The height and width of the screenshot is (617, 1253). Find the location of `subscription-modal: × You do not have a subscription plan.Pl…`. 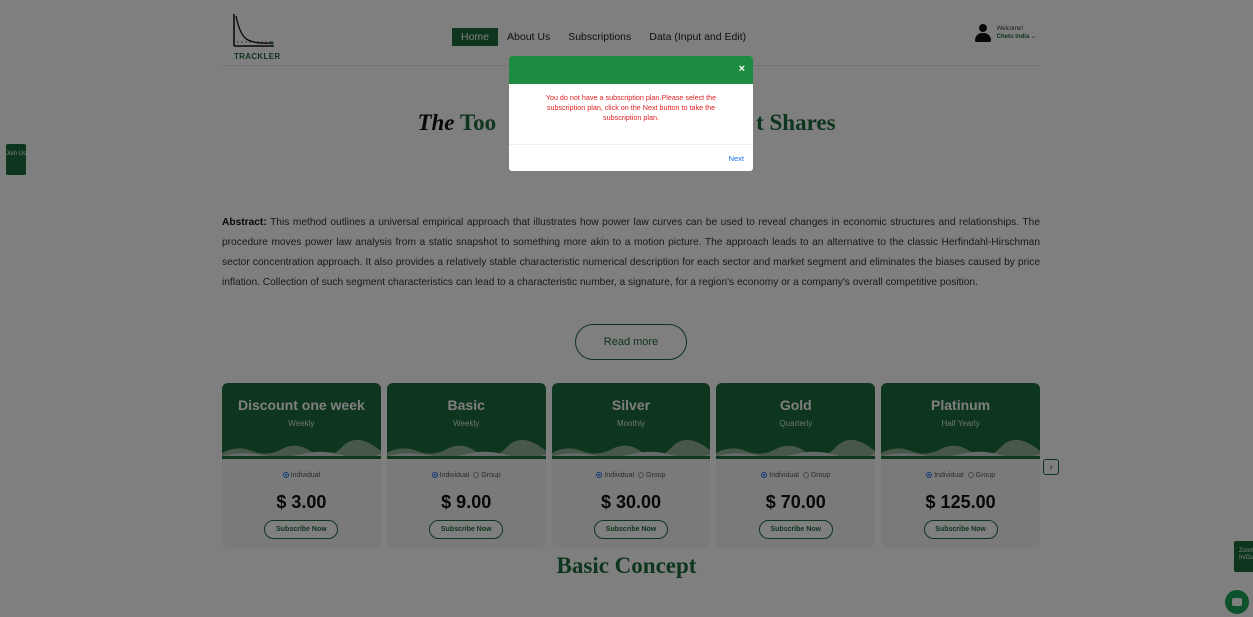

subscription-modal: × You do not have a subscription plan.Pl… is located at coordinates (631, 113).